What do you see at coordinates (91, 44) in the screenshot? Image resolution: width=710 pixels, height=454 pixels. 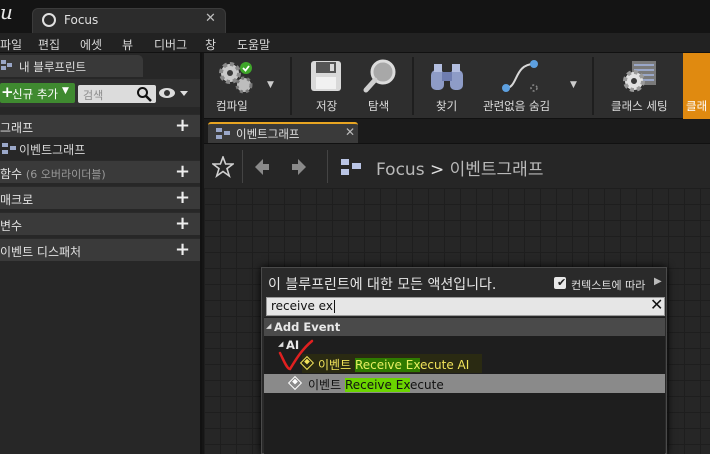 I see `menu-asset: 에셋` at bounding box center [91, 44].